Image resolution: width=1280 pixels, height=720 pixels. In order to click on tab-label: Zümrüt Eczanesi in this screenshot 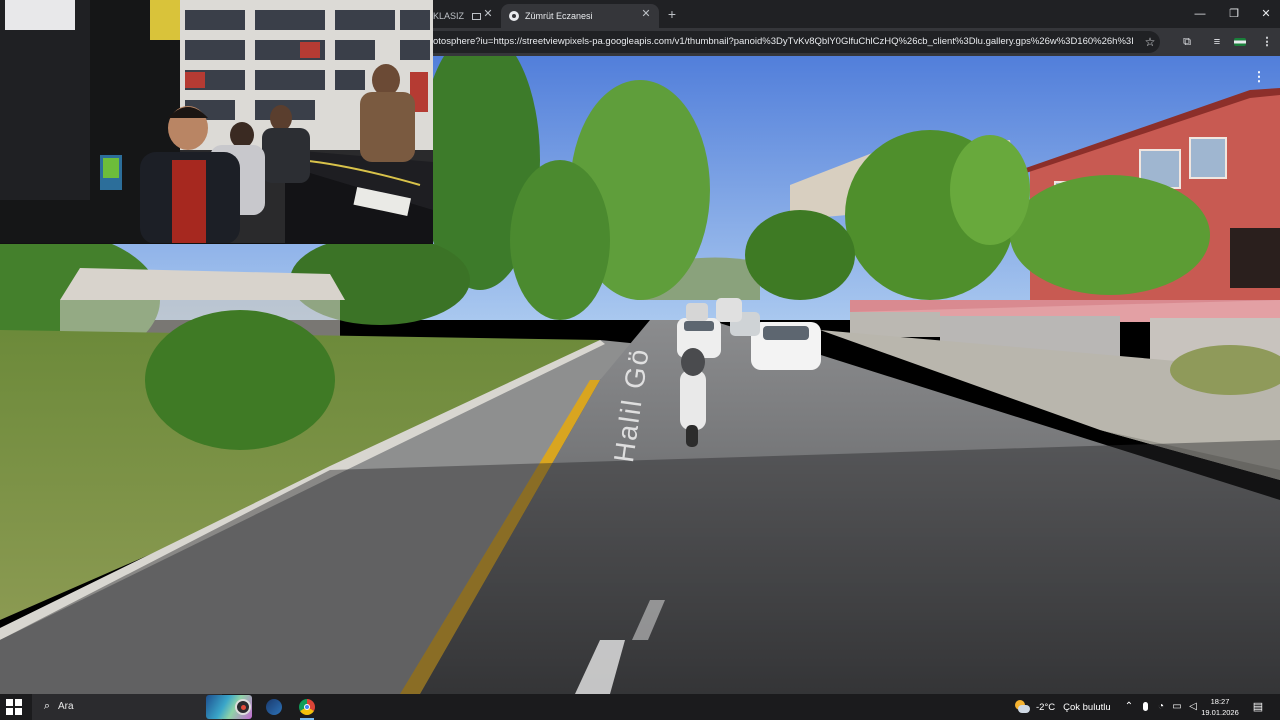, I will do `click(559, 16)`.